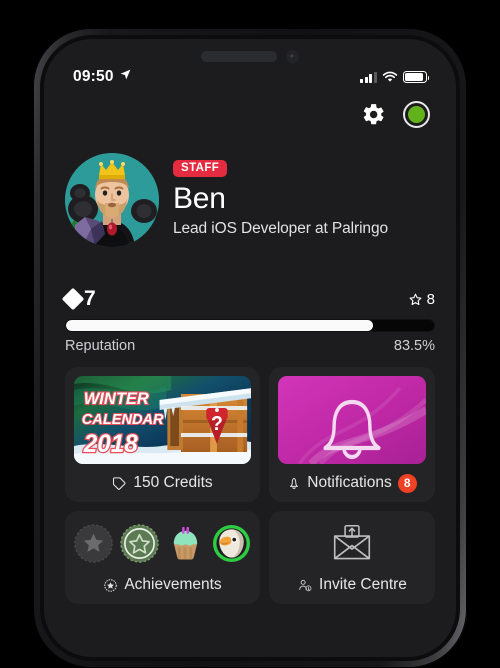 The image size is (500, 668). What do you see at coordinates (93, 543) in the screenshot?
I see `locked-star-badge` at bounding box center [93, 543].